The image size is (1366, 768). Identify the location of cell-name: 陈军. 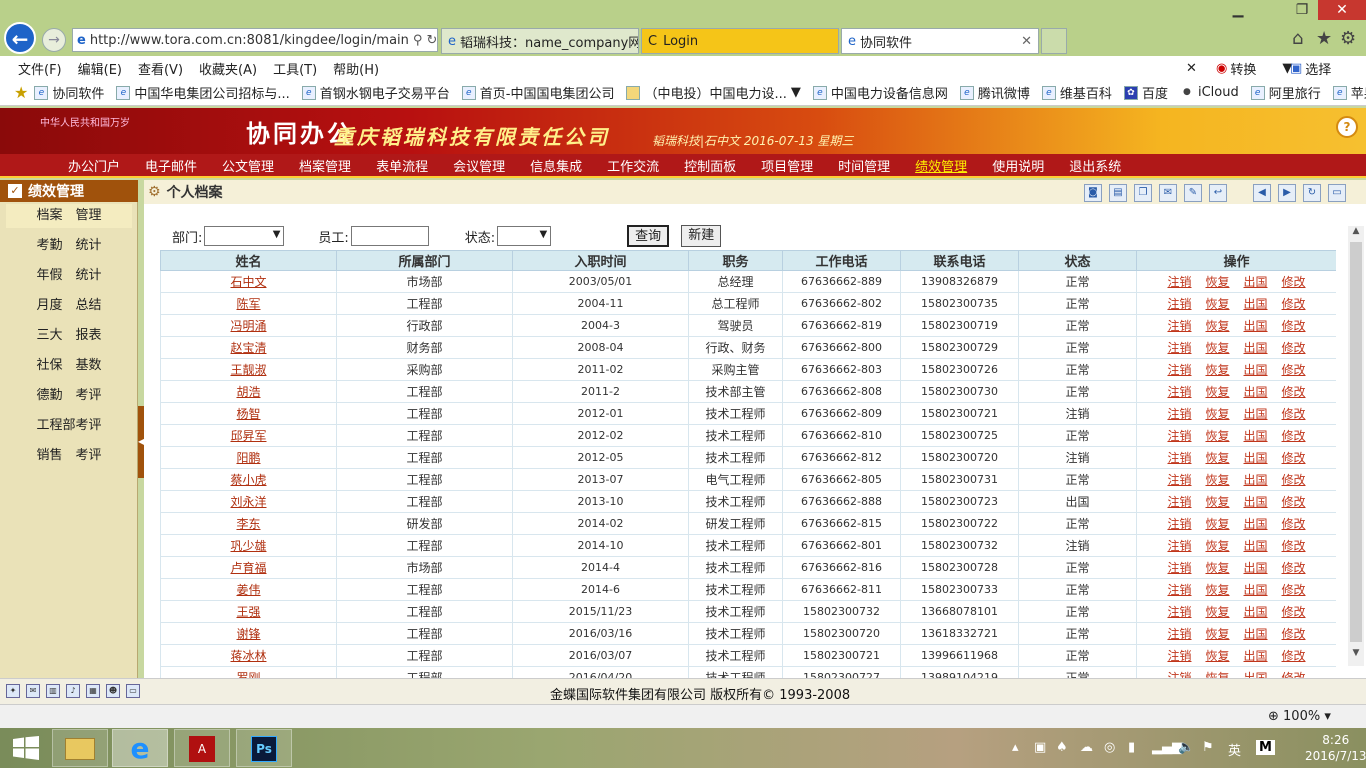
(248, 303).